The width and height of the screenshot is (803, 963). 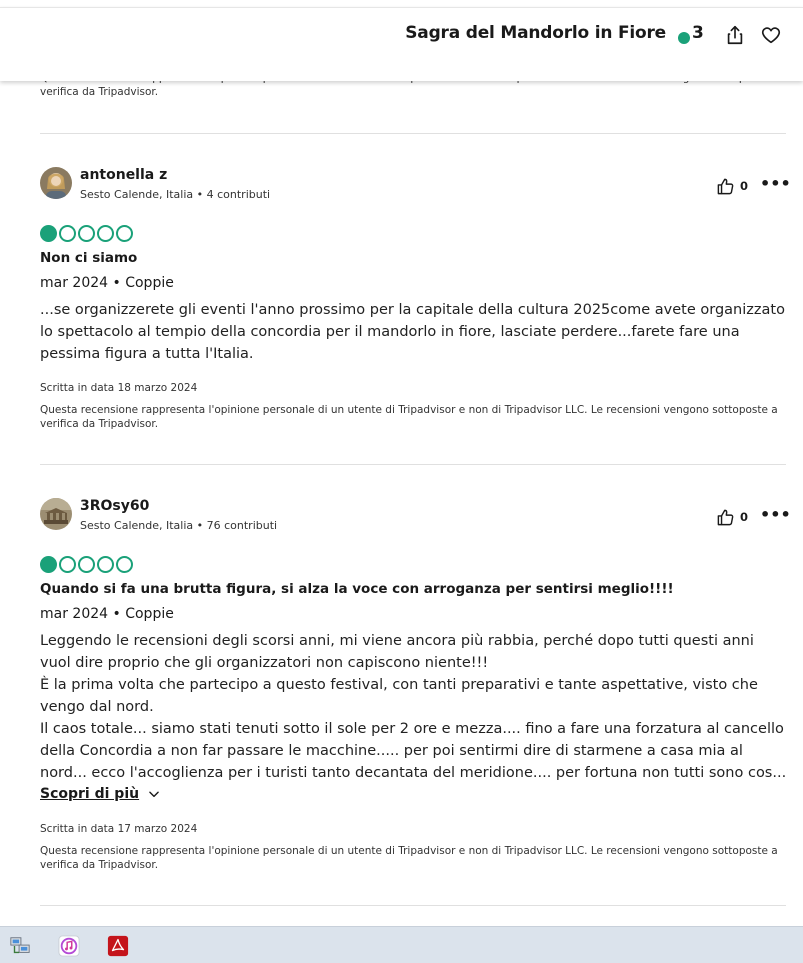 What do you see at coordinates (698, 33) in the screenshot?
I see `rating-count: 3` at bounding box center [698, 33].